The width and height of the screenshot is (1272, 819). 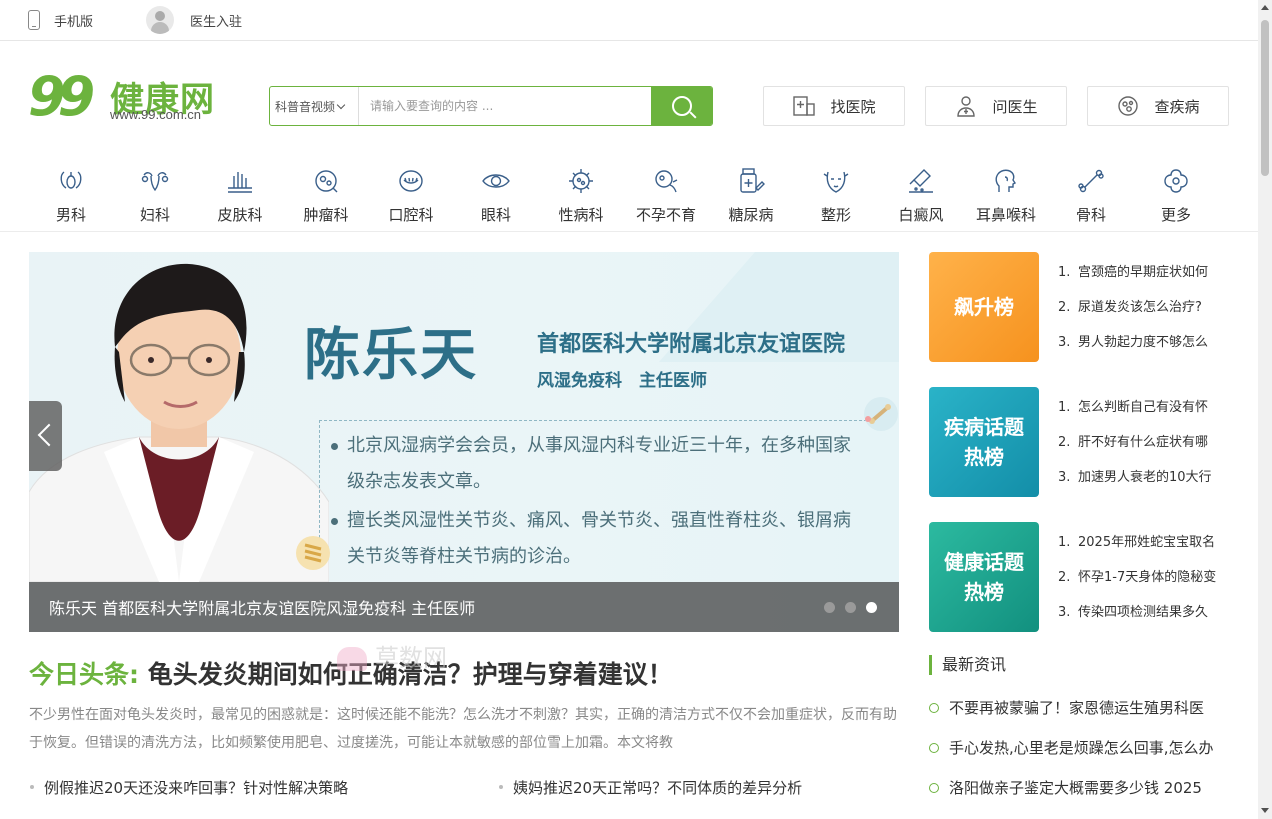 What do you see at coordinates (464, 607) in the screenshot?
I see `banner-caption-bar: 陈乐天 首都医科大学附属北京友谊医院风湿免疫科 主任医师` at bounding box center [464, 607].